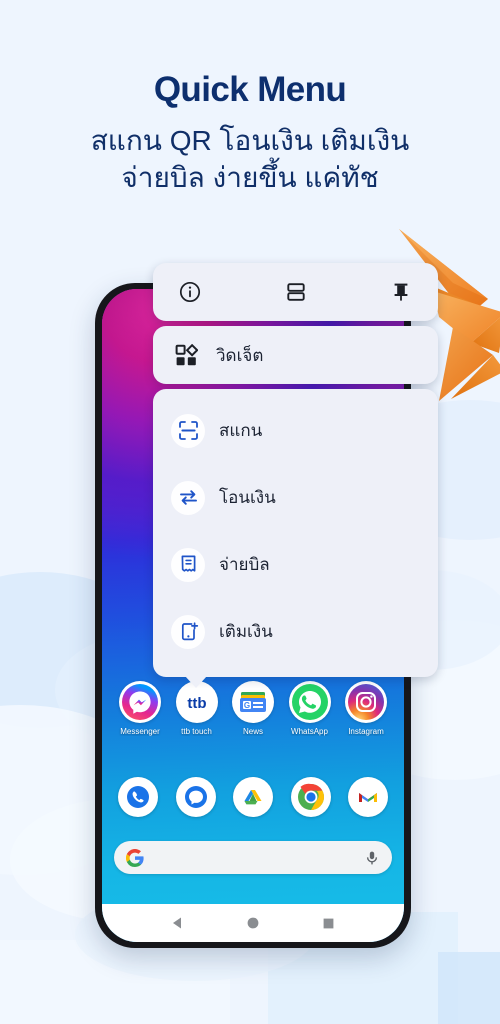 Image resolution: width=500 pixels, height=1024 pixels. What do you see at coordinates (295, 497) in the screenshot?
I see `menu-item-transfer: โอนเงิน` at bounding box center [295, 497].